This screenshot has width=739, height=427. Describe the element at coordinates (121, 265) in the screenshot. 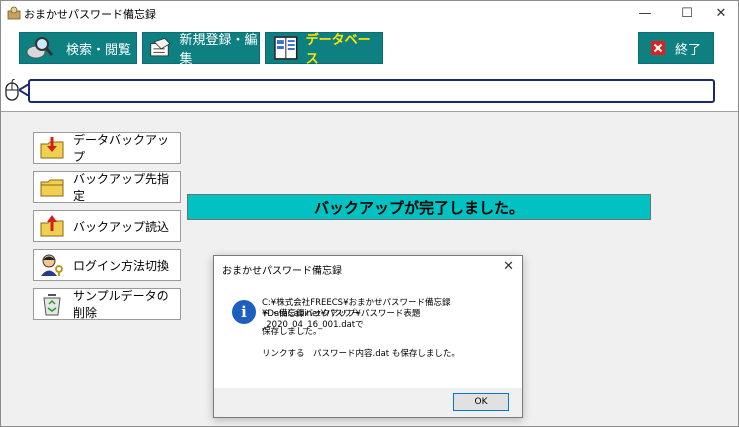

I see `sidebar-item-label: ログイン方法切換` at that location.